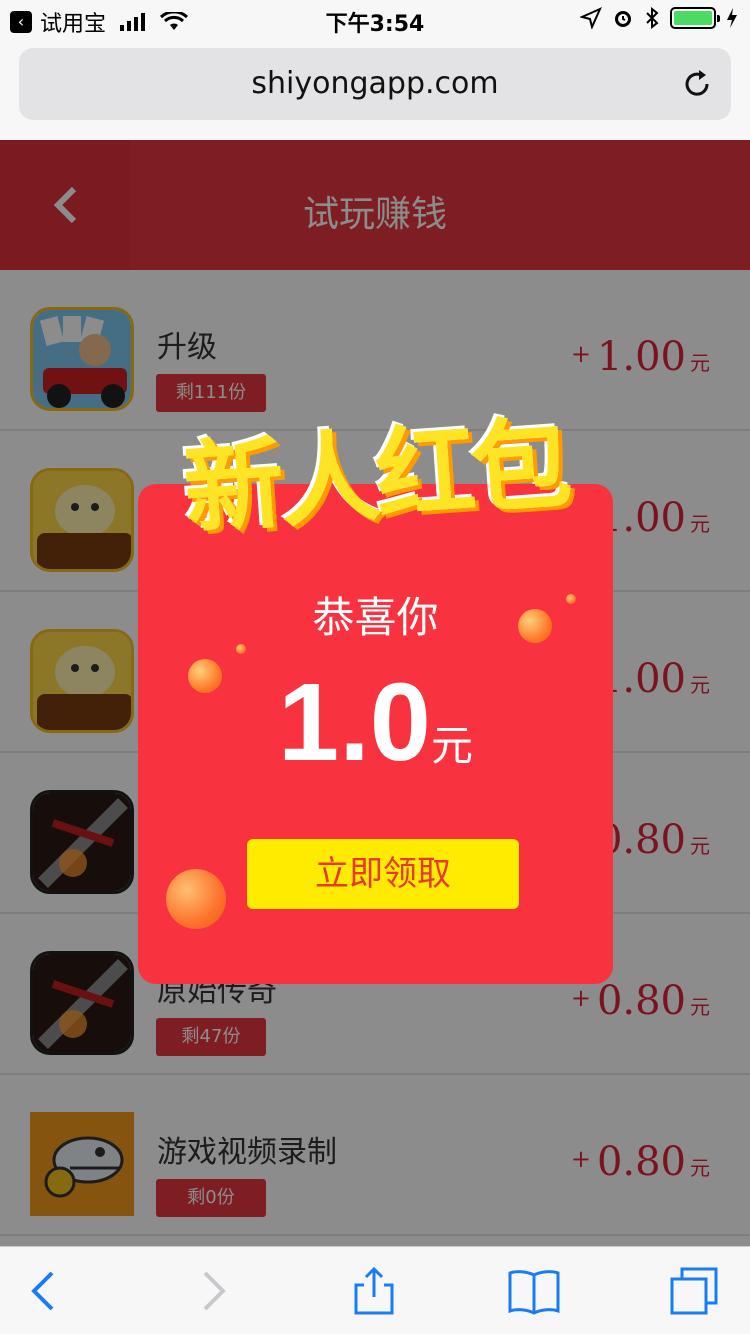 This screenshot has height=1334, width=750. I want to click on bonus-amount-value: 1.0, so click(354, 722).